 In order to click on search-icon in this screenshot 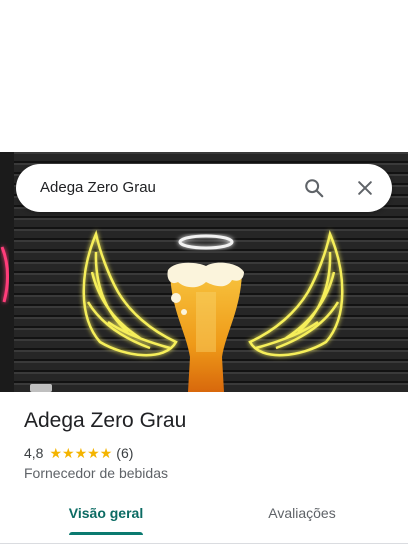, I will do `click(314, 188)`.